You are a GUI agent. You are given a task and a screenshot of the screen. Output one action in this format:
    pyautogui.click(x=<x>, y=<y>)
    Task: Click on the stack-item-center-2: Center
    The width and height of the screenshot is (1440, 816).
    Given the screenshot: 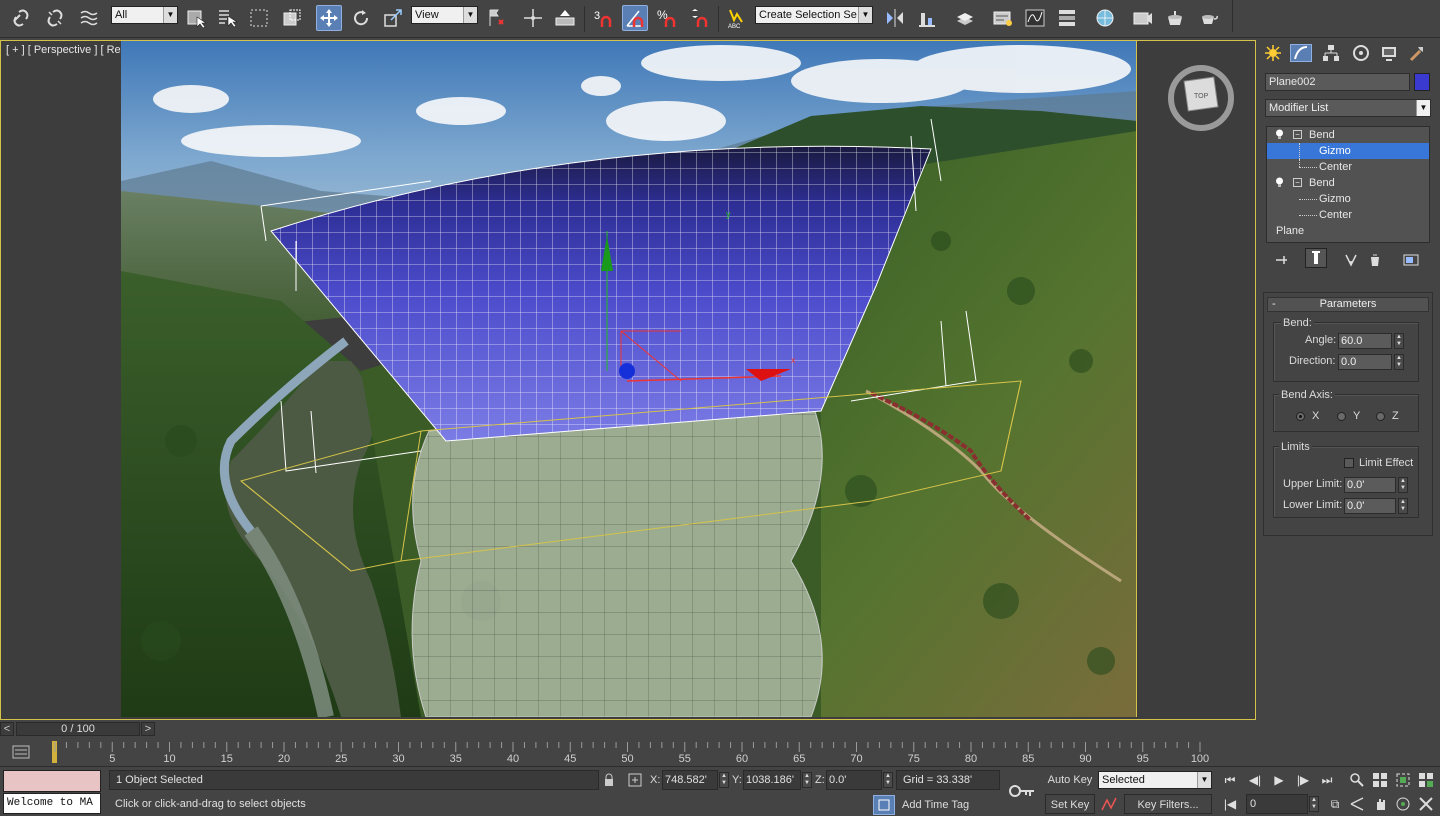 What is the action you would take?
    pyautogui.click(x=1348, y=215)
    